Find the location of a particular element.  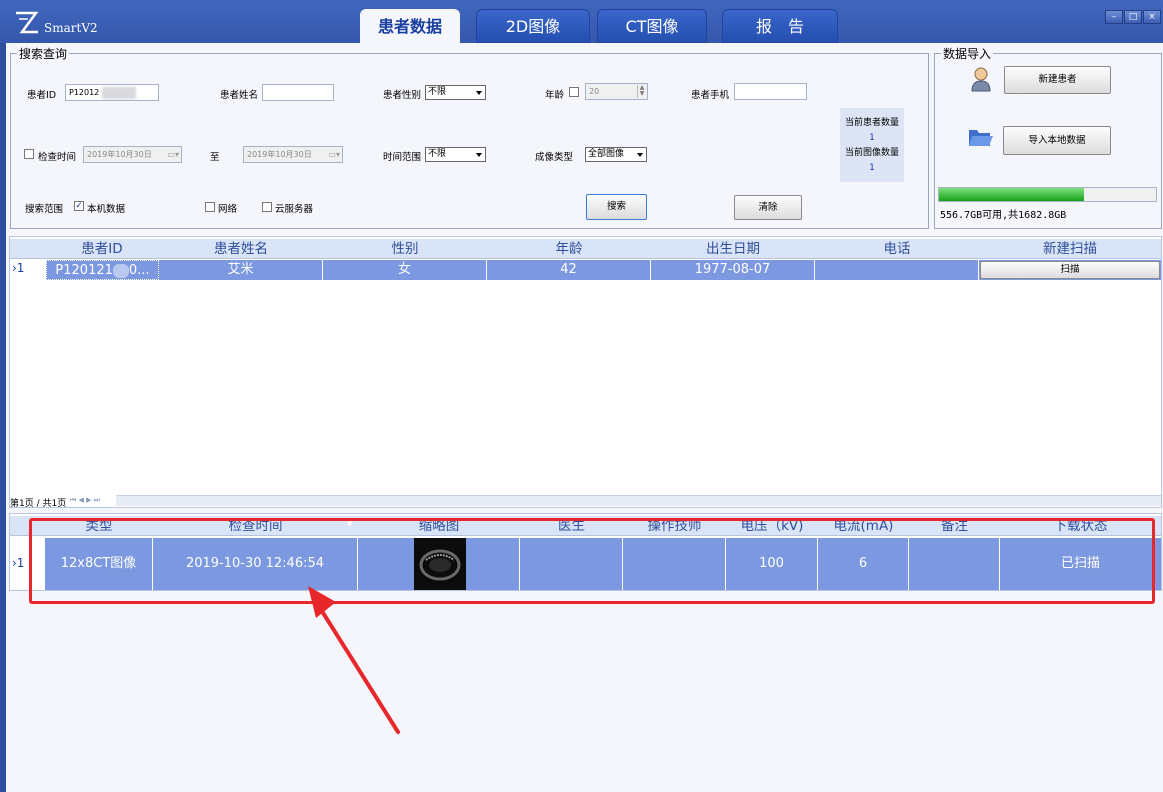

horizontal-scrollbar is located at coordinates (638, 500).